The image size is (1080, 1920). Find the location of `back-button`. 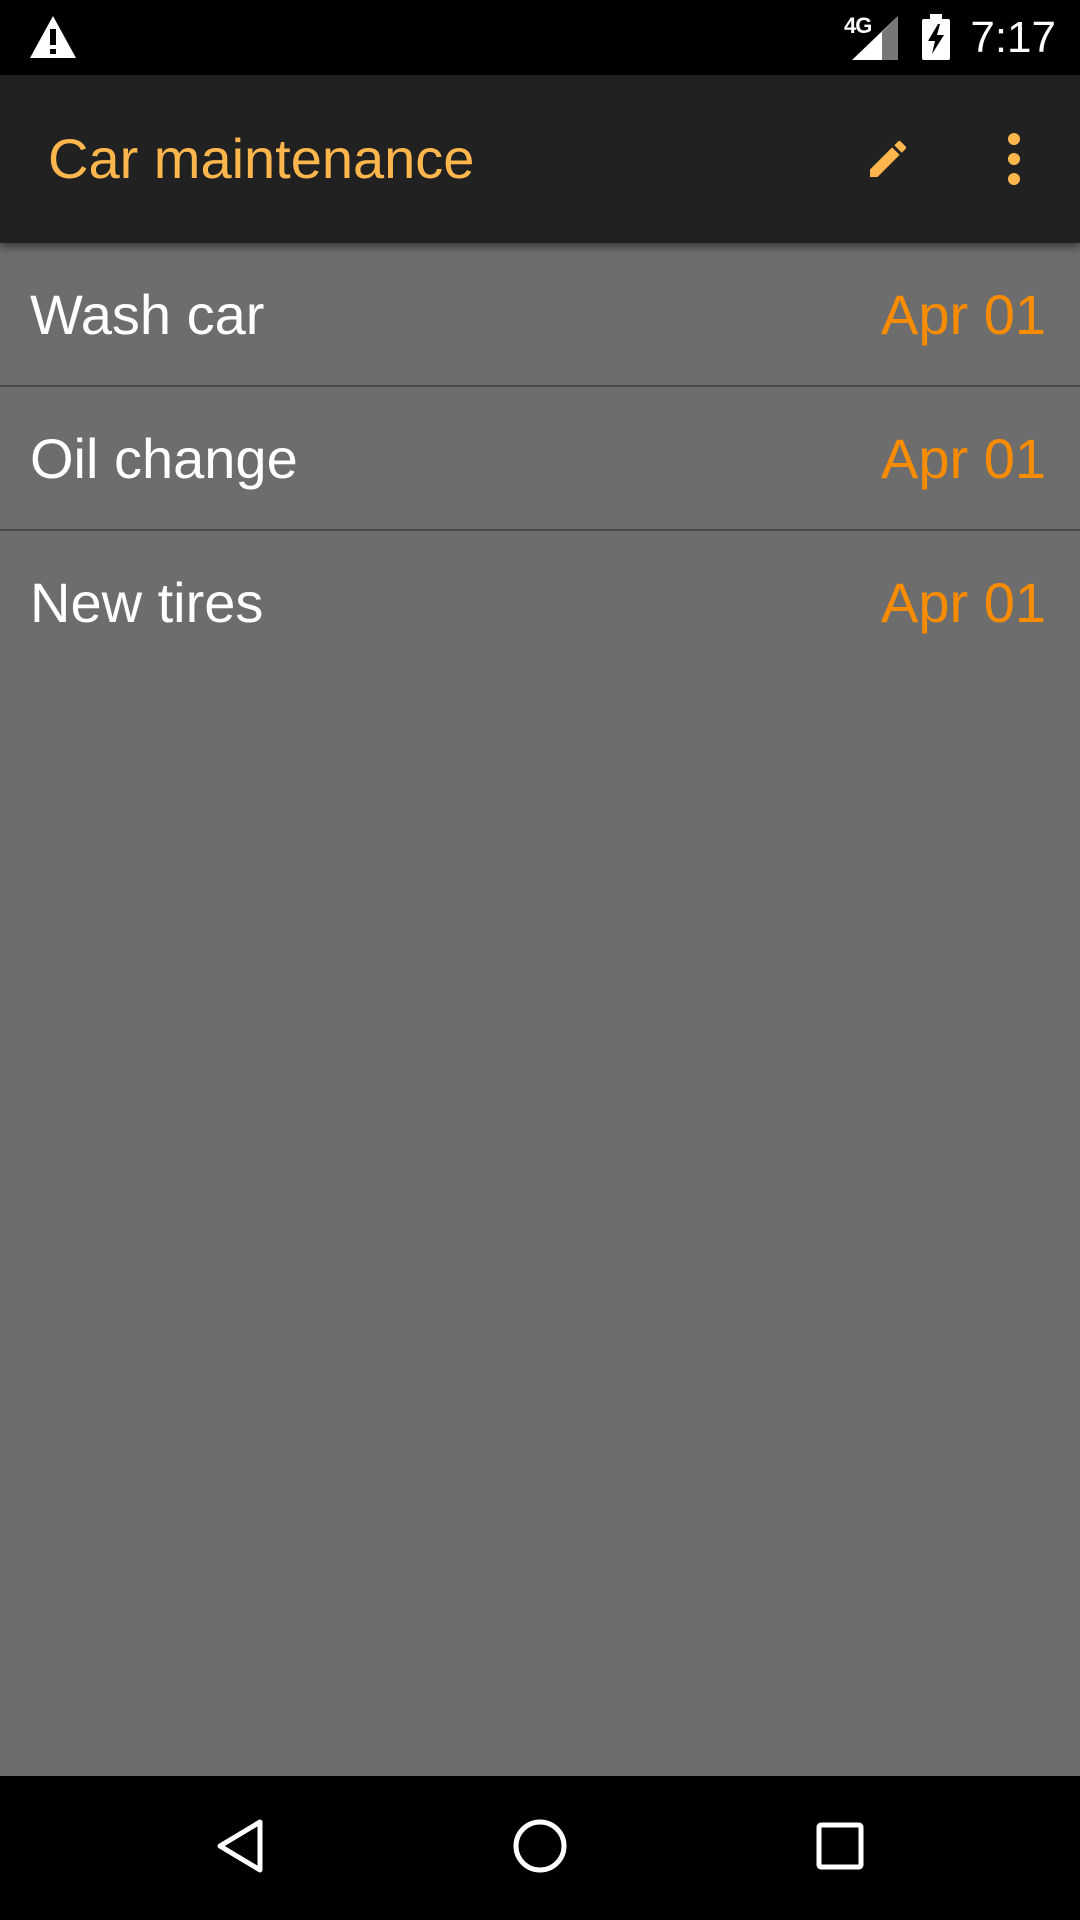

back-button is located at coordinates (240, 1848).